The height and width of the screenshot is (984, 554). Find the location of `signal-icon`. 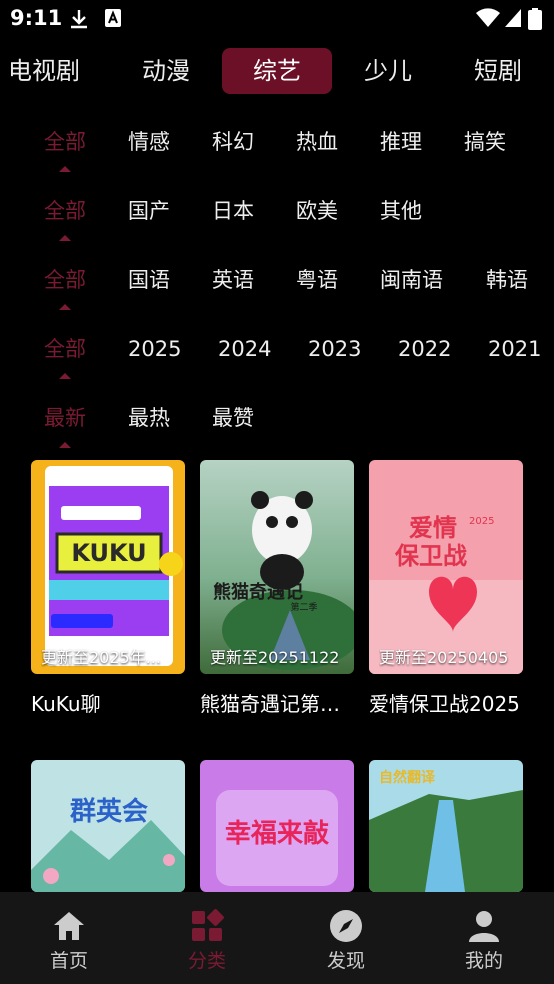

signal-icon is located at coordinates (513, 18).